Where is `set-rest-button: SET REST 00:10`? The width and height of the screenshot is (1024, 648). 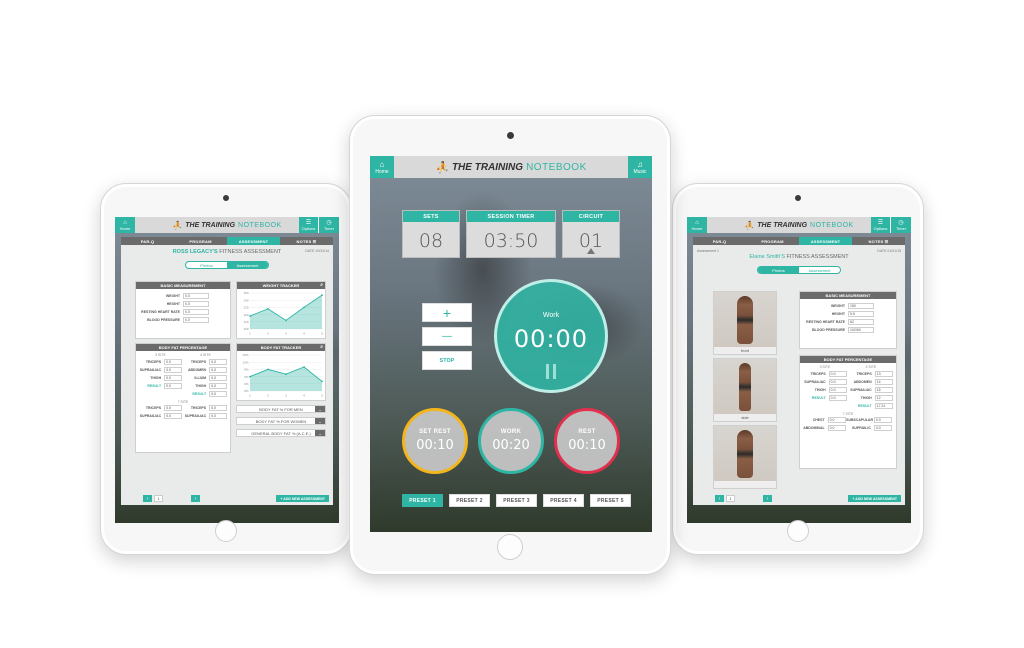
set-rest-button: SET REST 00:10 is located at coordinates (435, 441).